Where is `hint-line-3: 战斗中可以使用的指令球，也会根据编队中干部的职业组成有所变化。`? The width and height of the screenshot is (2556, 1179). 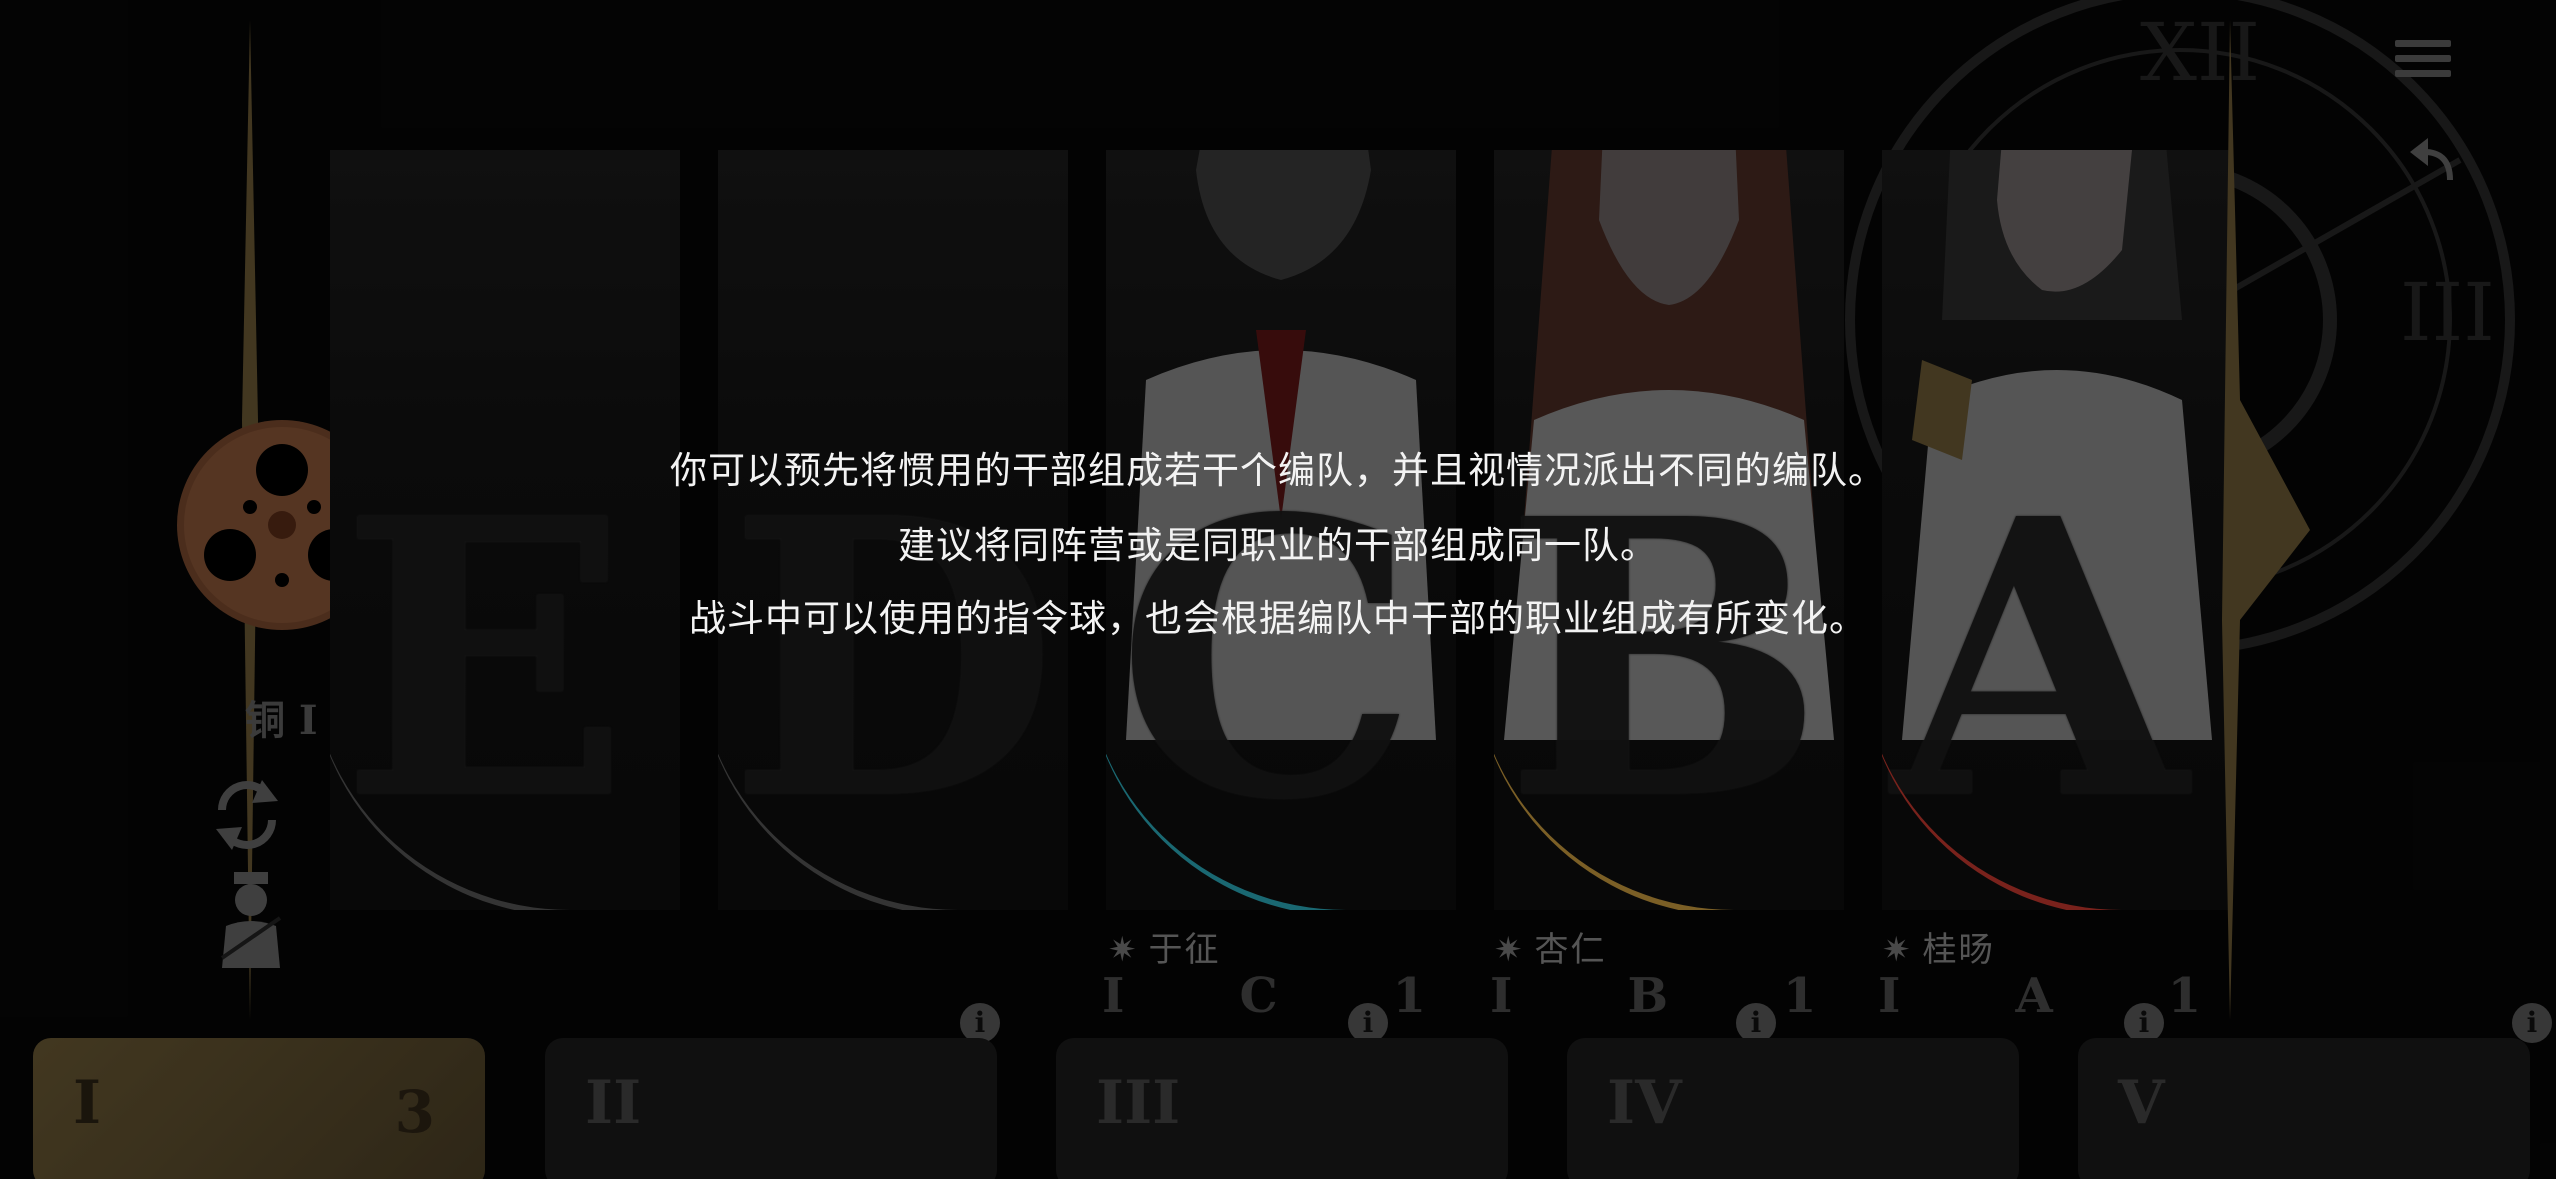
hint-line-3: 战斗中可以使用的指令球，也会根据编队中干部的职业组成有所变化。 is located at coordinates (1278, 618).